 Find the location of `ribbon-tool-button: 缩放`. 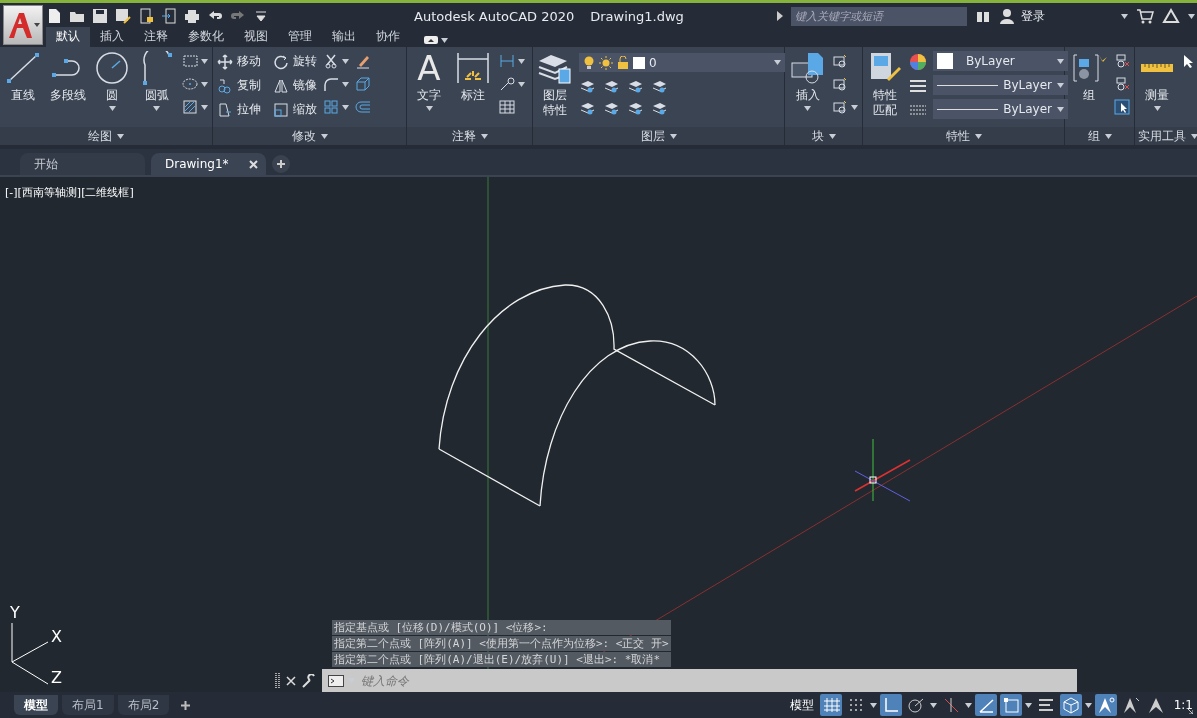

ribbon-tool-button: 缩放 is located at coordinates (295, 109).